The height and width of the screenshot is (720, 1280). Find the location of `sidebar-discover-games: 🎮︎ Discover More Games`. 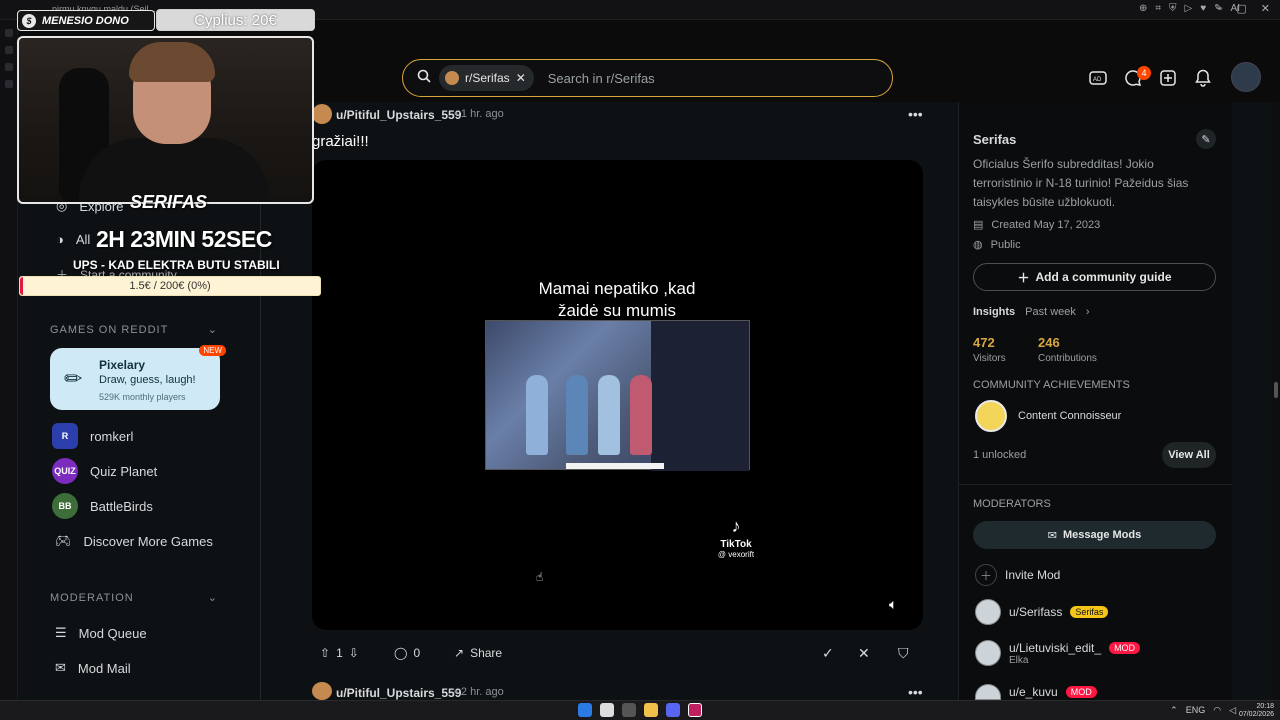

sidebar-discover-games: 🎮︎ Discover More Games is located at coordinates (134, 541).